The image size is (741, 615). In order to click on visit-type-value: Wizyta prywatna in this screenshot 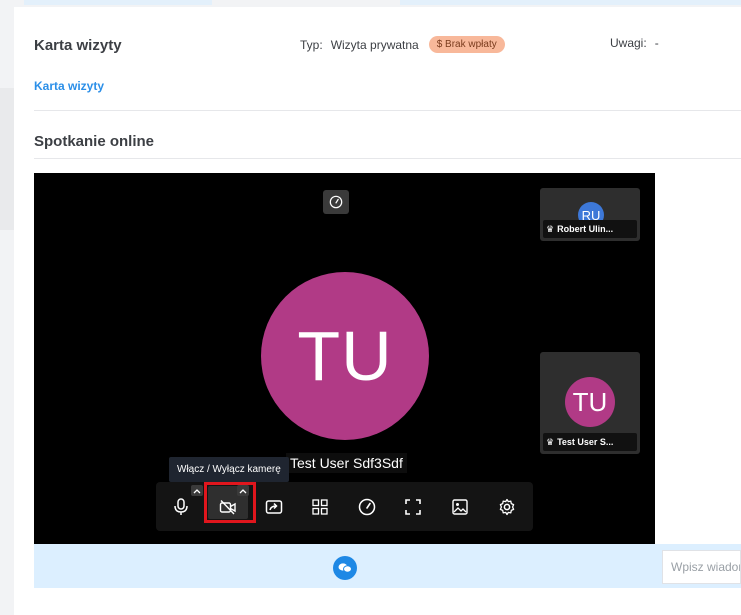, I will do `click(374, 44)`.